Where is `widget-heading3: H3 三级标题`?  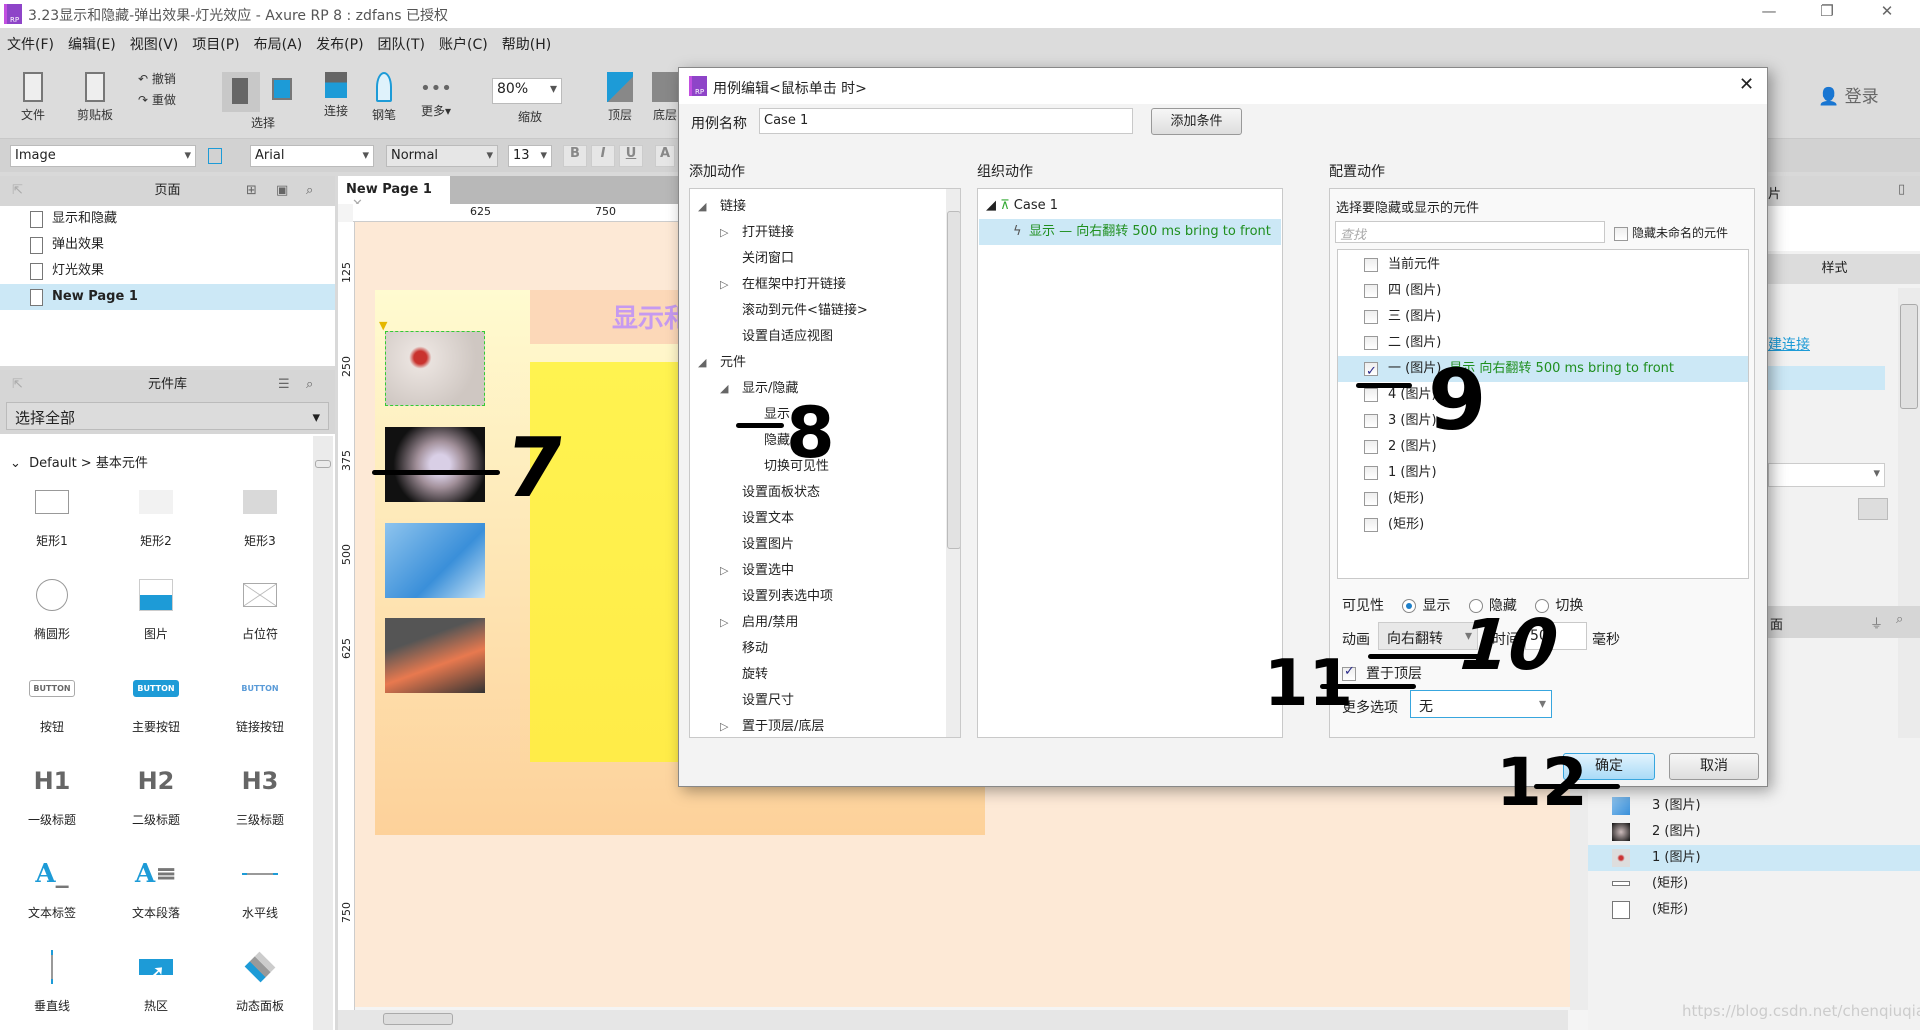 widget-heading3: H3 三级标题 is located at coordinates (260, 794).